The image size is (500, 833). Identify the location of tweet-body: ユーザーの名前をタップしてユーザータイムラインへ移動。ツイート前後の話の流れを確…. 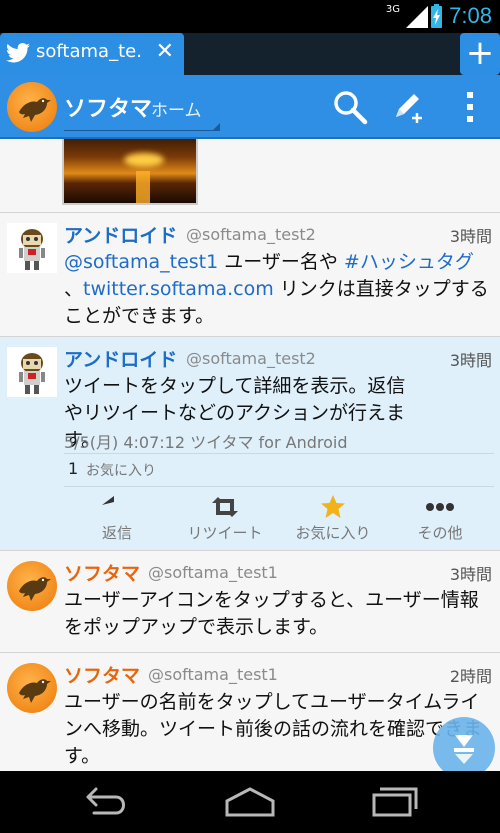
(273, 729).